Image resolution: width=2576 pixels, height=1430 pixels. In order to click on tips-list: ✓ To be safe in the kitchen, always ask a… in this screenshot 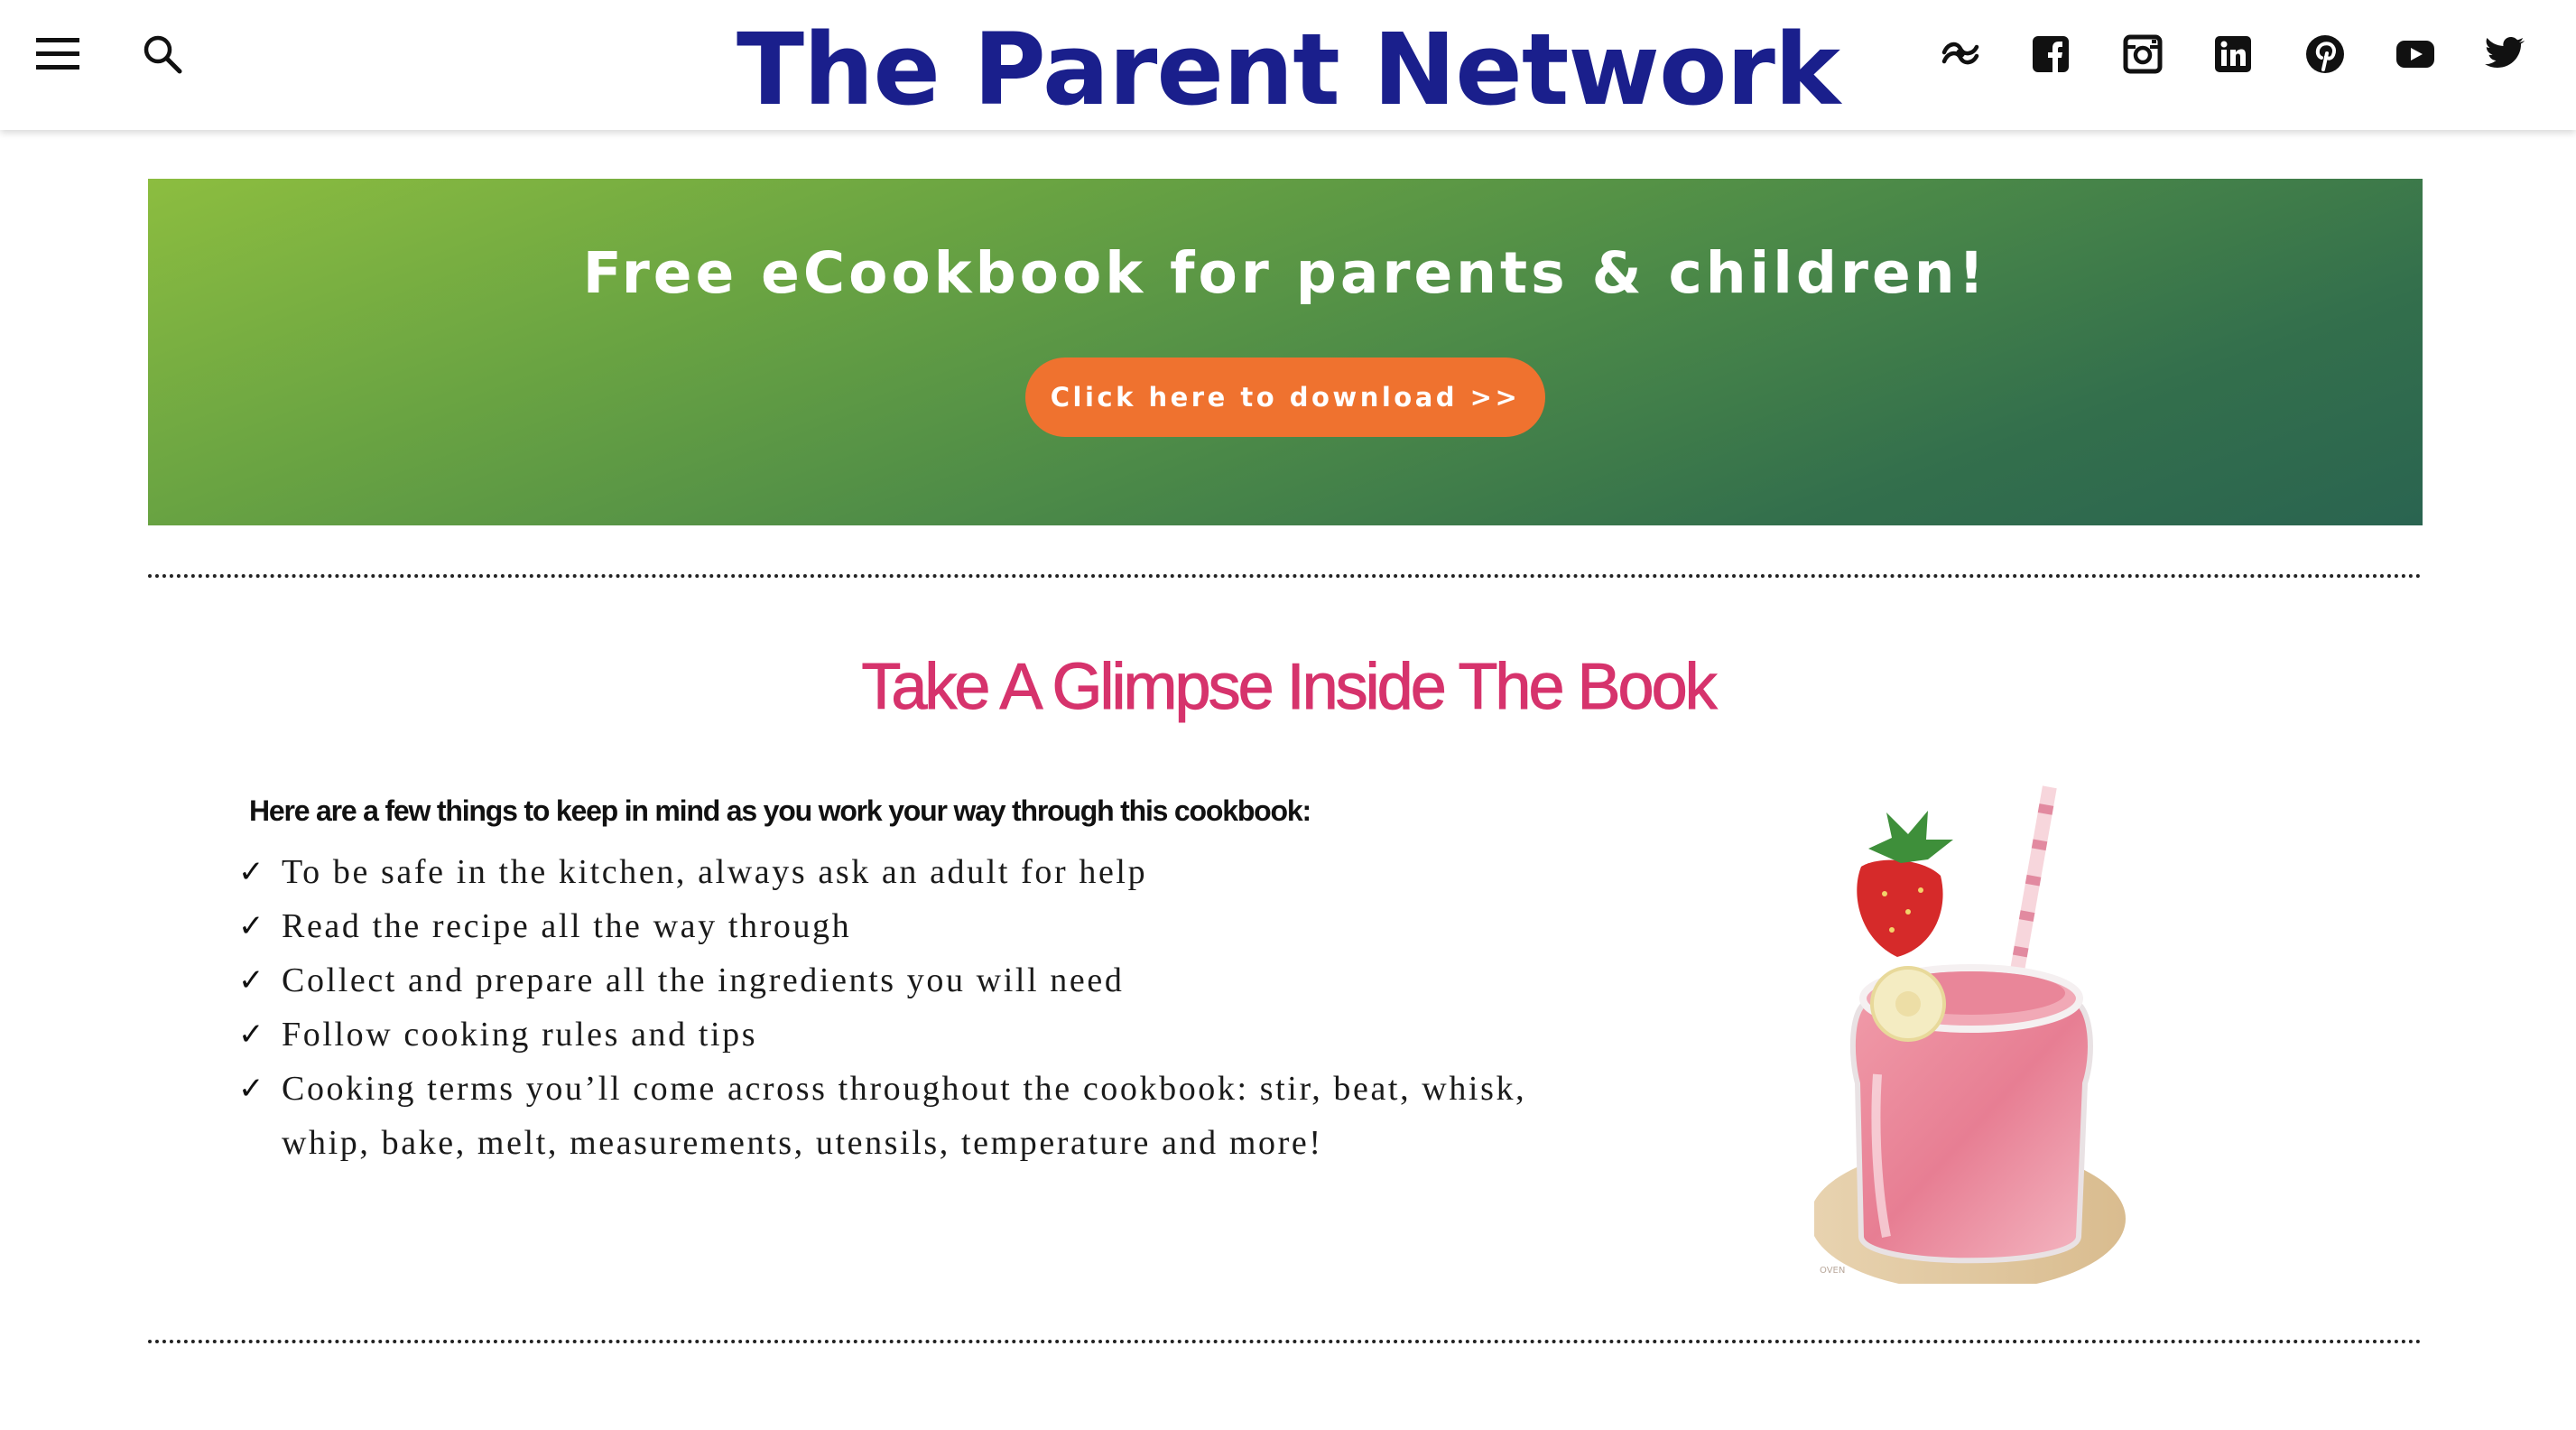, I will do `click(913, 1007)`.